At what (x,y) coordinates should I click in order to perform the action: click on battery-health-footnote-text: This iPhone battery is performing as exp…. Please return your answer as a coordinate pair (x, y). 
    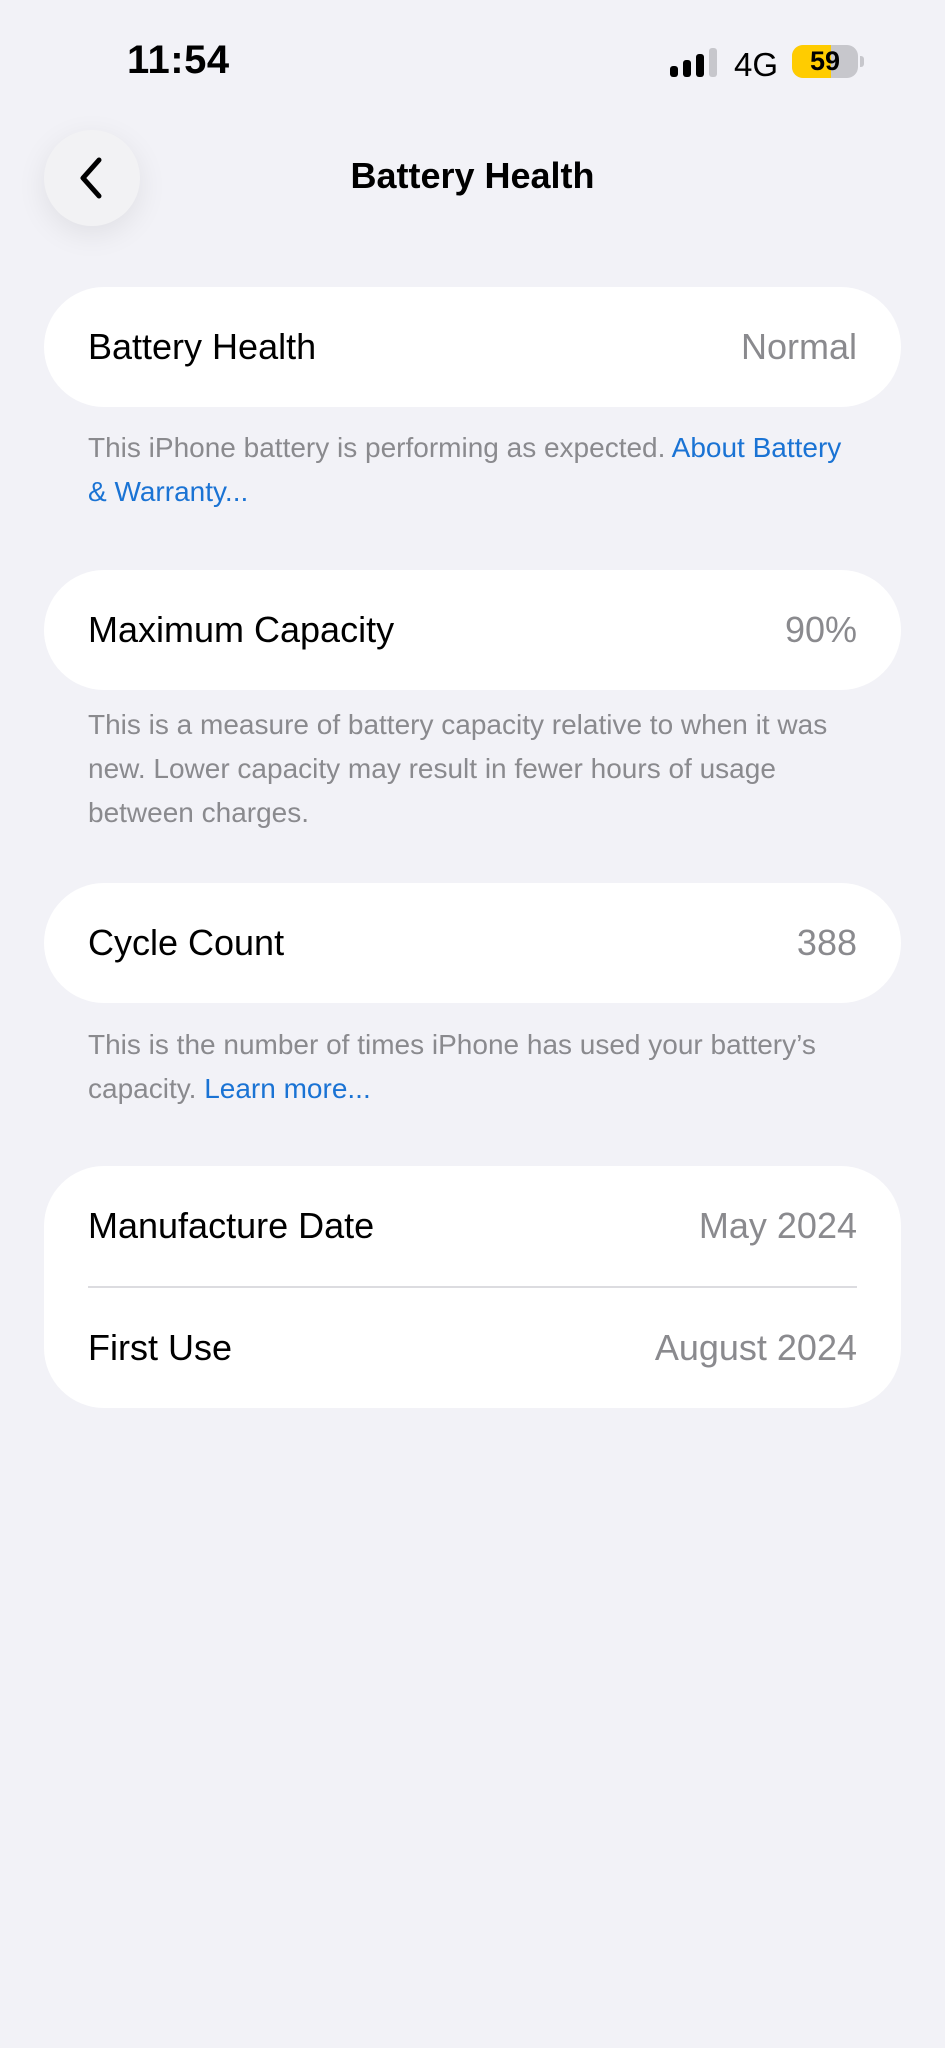
    Looking at the image, I should click on (380, 447).